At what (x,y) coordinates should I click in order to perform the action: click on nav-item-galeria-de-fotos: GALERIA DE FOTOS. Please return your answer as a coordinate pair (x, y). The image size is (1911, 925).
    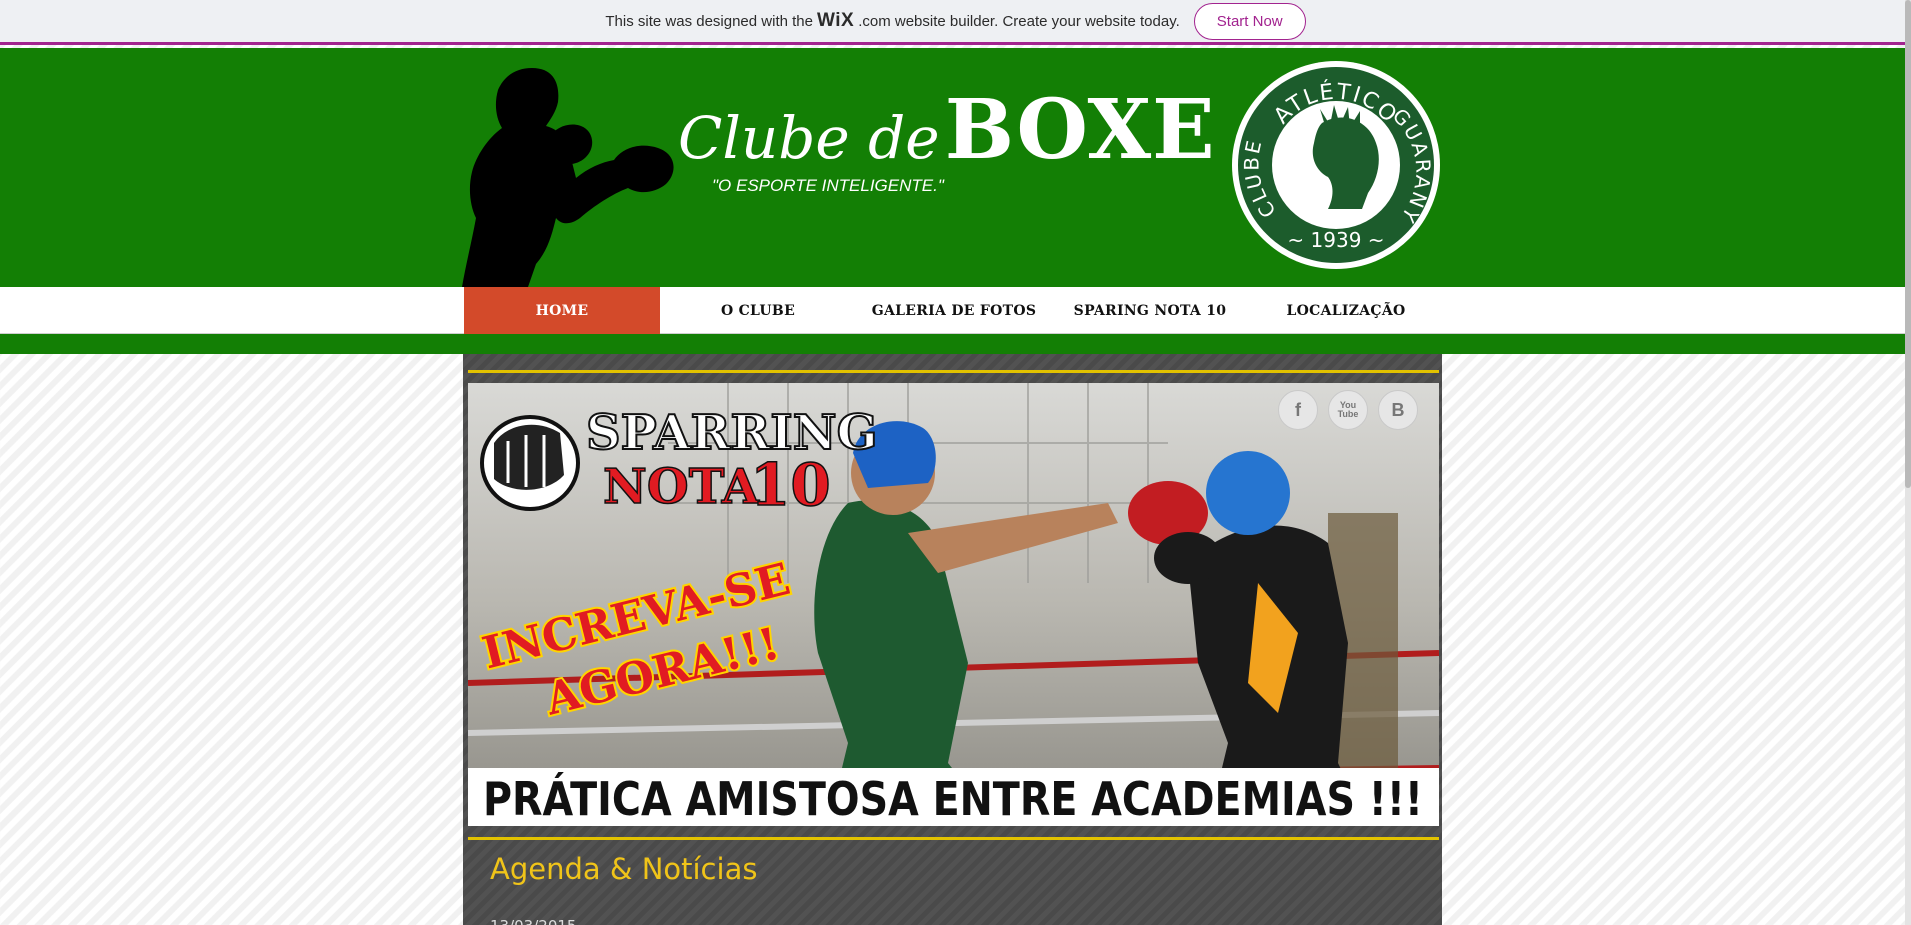
    Looking at the image, I should click on (954, 310).